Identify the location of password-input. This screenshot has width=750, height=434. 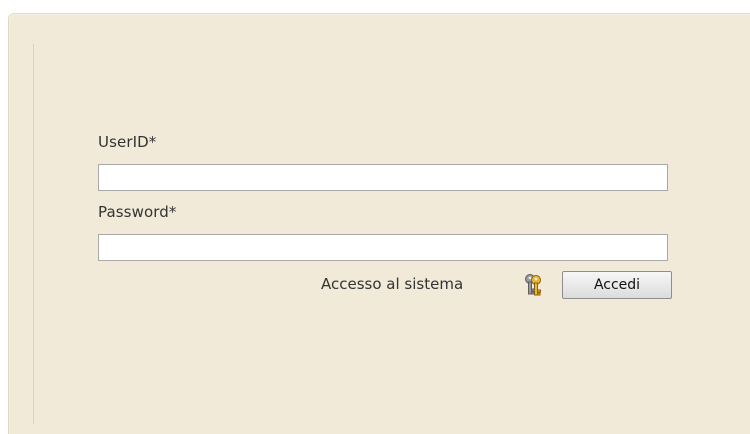
(383, 247).